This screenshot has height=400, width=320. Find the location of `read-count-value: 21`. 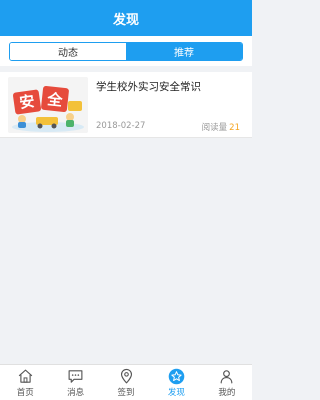

read-count-value: 21 is located at coordinates (234, 128).